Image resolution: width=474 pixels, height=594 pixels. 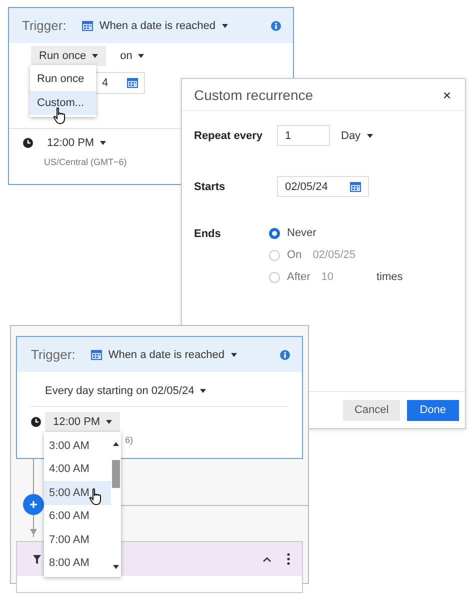 What do you see at coordinates (85, 161) in the screenshot?
I see `timezone-label: US/Central (GMT−6)` at bounding box center [85, 161].